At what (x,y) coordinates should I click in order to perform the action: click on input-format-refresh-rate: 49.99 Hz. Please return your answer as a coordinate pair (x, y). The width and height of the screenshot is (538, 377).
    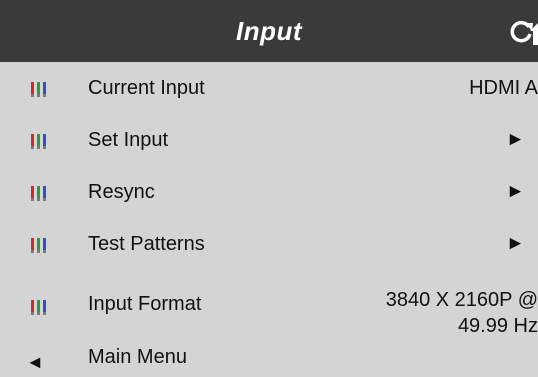
    Looking at the image, I should click on (497, 326).